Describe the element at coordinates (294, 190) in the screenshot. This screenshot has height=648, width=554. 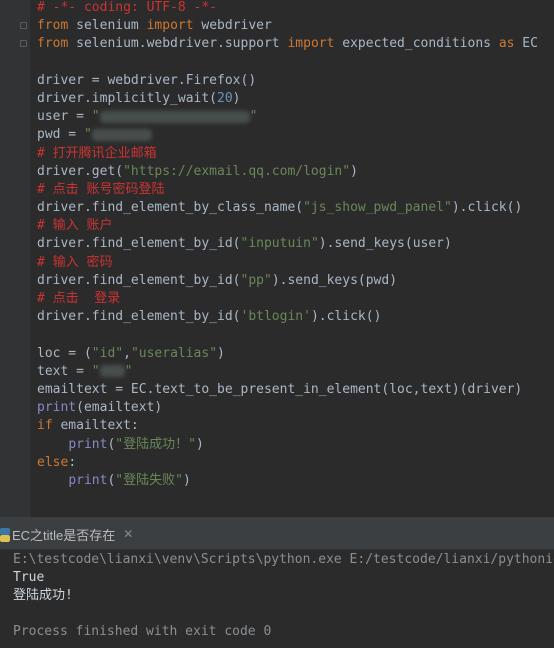
I see `code-line: # 点击 账号密码登陆` at that location.